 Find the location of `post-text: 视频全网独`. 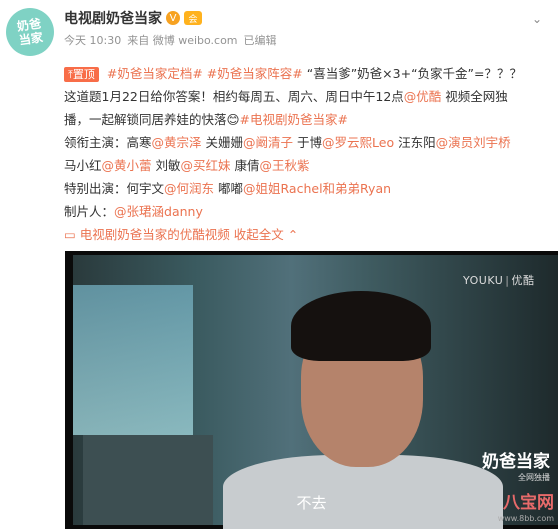

post-text: 视频全网独 is located at coordinates (474, 96).